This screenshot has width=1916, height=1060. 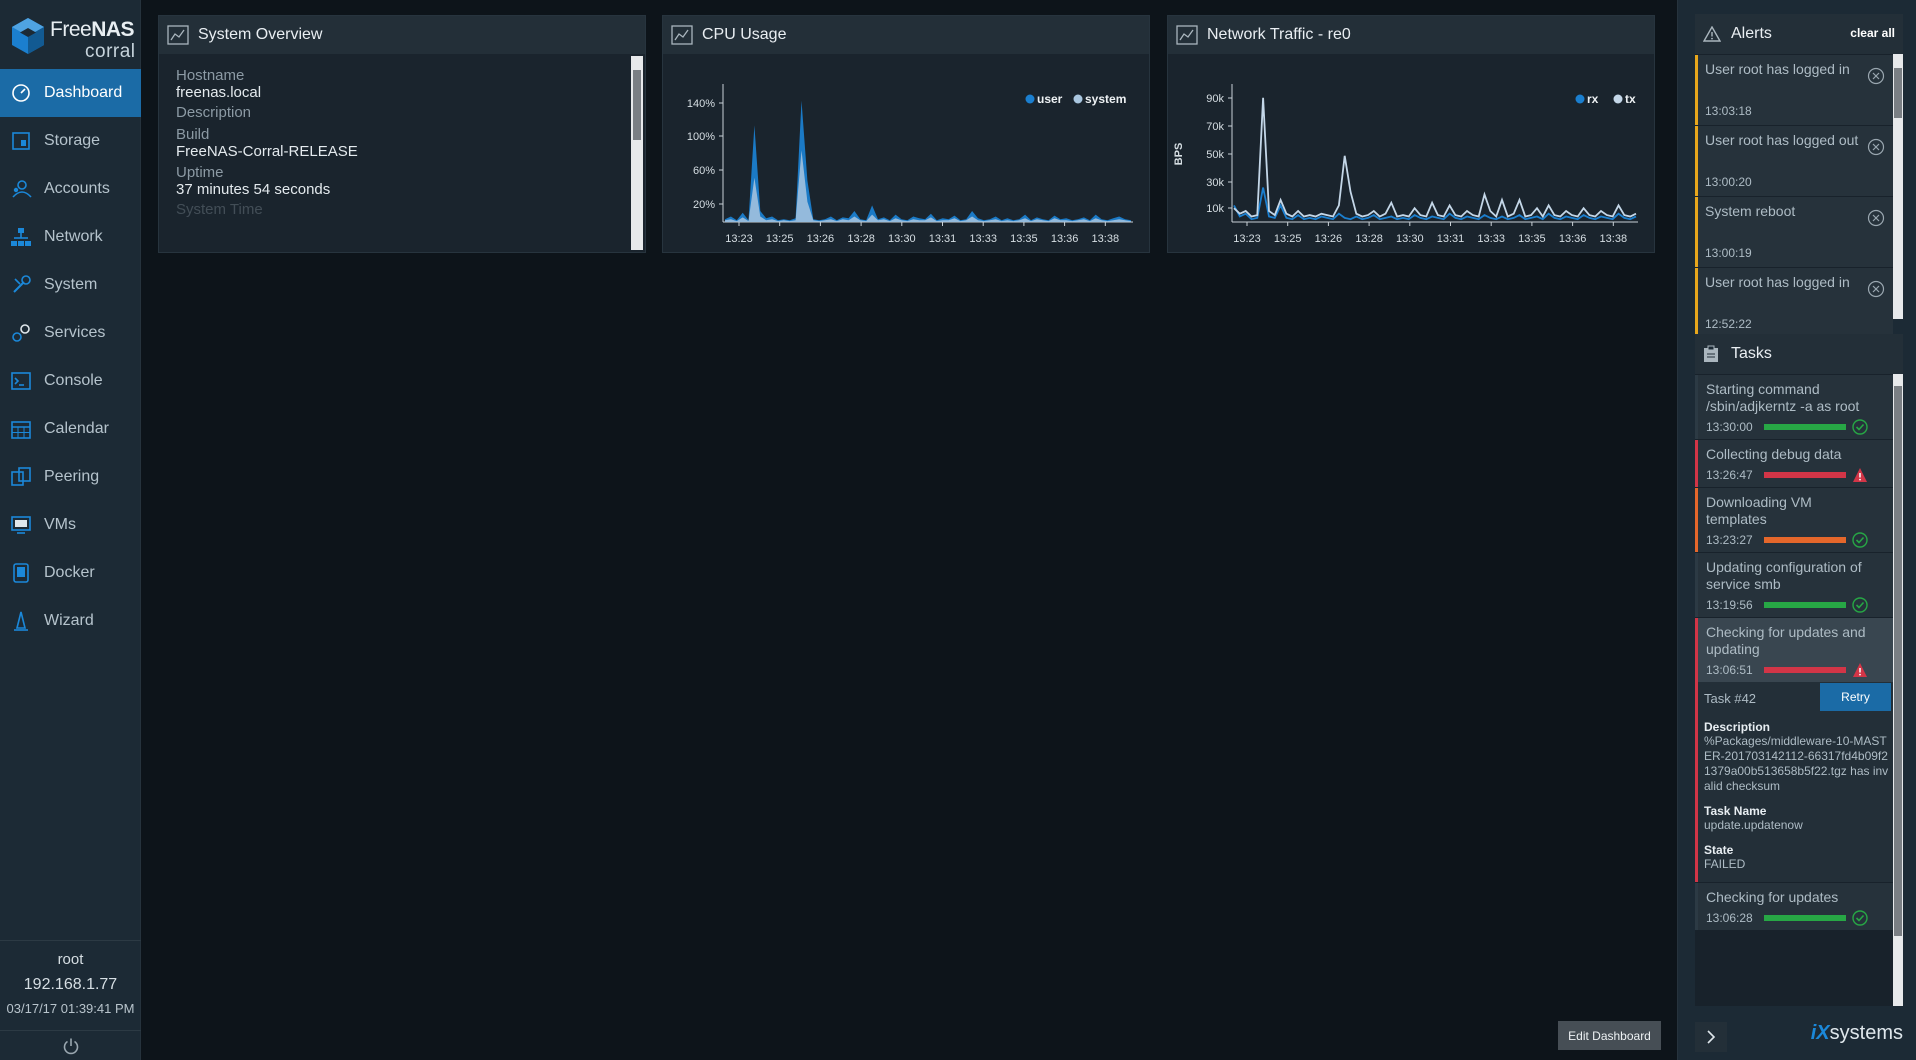 What do you see at coordinates (1794, 161) in the screenshot?
I see `alert-item: User root has logged out 13:00:20` at bounding box center [1794, 161].